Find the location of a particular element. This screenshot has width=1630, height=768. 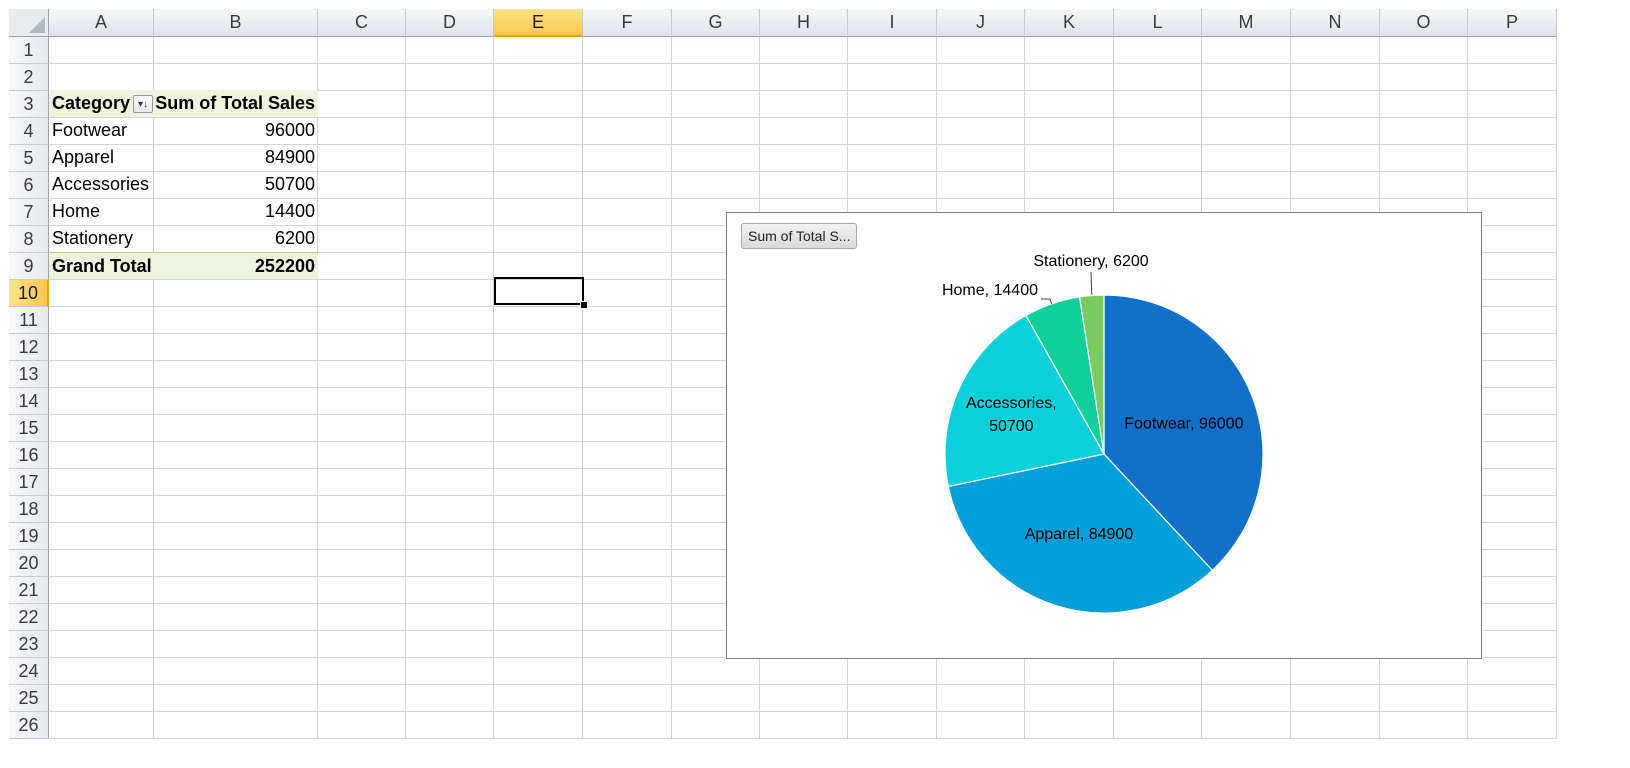

column-header-j: J is located at coordinates (981, 23).